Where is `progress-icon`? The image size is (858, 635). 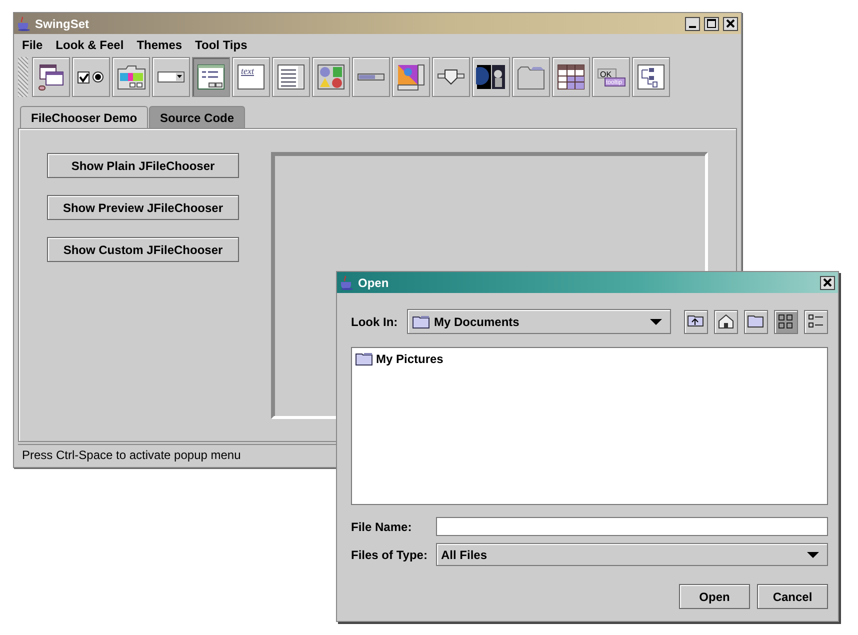
progress-icon is located at coordinates (371, 77).